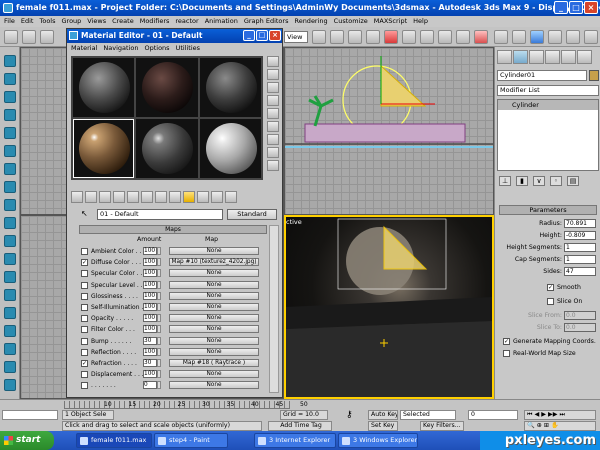 This screenshot has width=600, height=450. I want to click on menu-item-1: Edit, so click(27, 21).